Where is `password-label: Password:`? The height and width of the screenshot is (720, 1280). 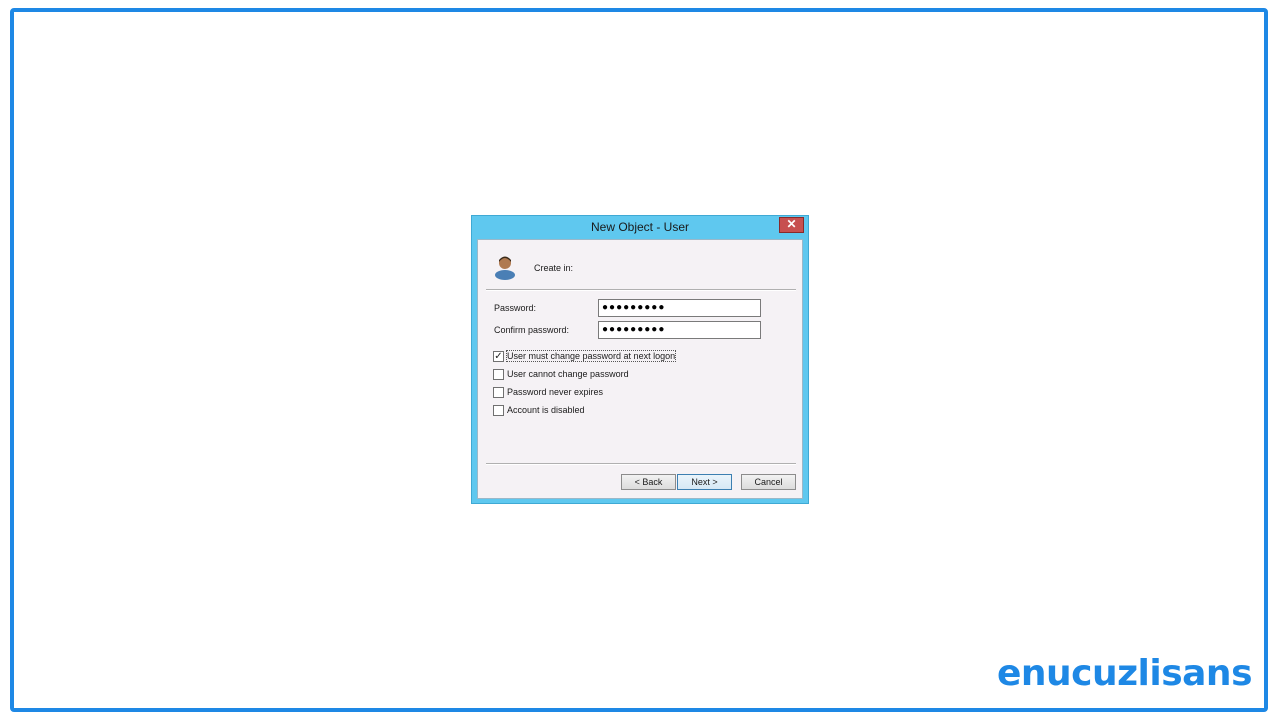 password-label: Password: is located at coordinates (515, 308).